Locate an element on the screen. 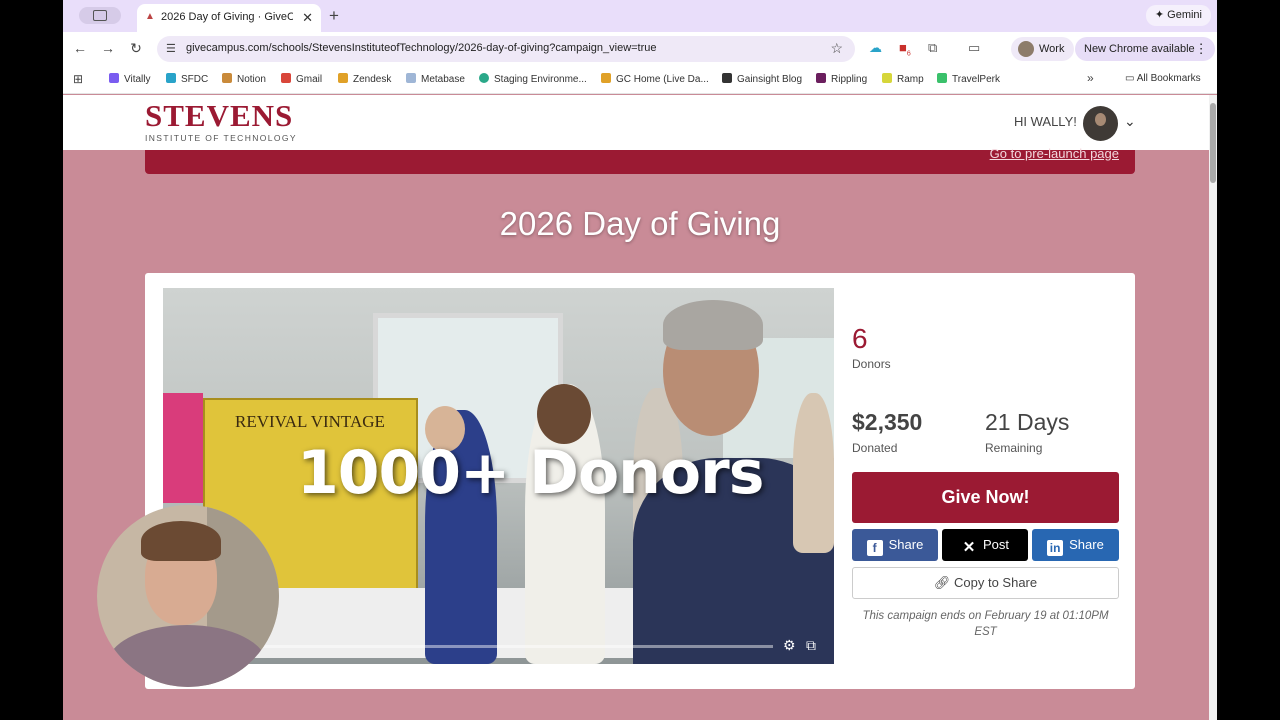 Image resolution: width=1280 pixels, height=720 pixels. vitally-icon is located at coordinates (114, 78).